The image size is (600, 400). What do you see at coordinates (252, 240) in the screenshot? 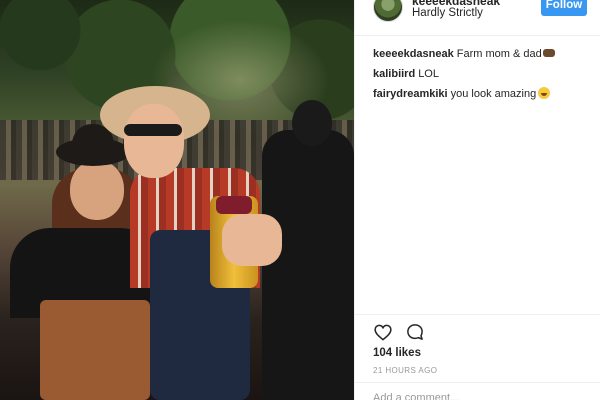
I see `photo-hand` at bounding box center [252, 240].